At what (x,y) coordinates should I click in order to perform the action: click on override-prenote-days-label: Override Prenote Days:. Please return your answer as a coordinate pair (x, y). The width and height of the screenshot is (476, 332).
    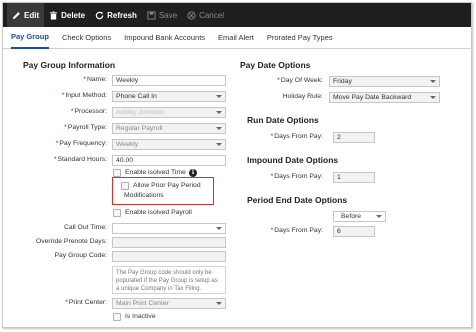
    Looking at the image, I should click on (71, 241).